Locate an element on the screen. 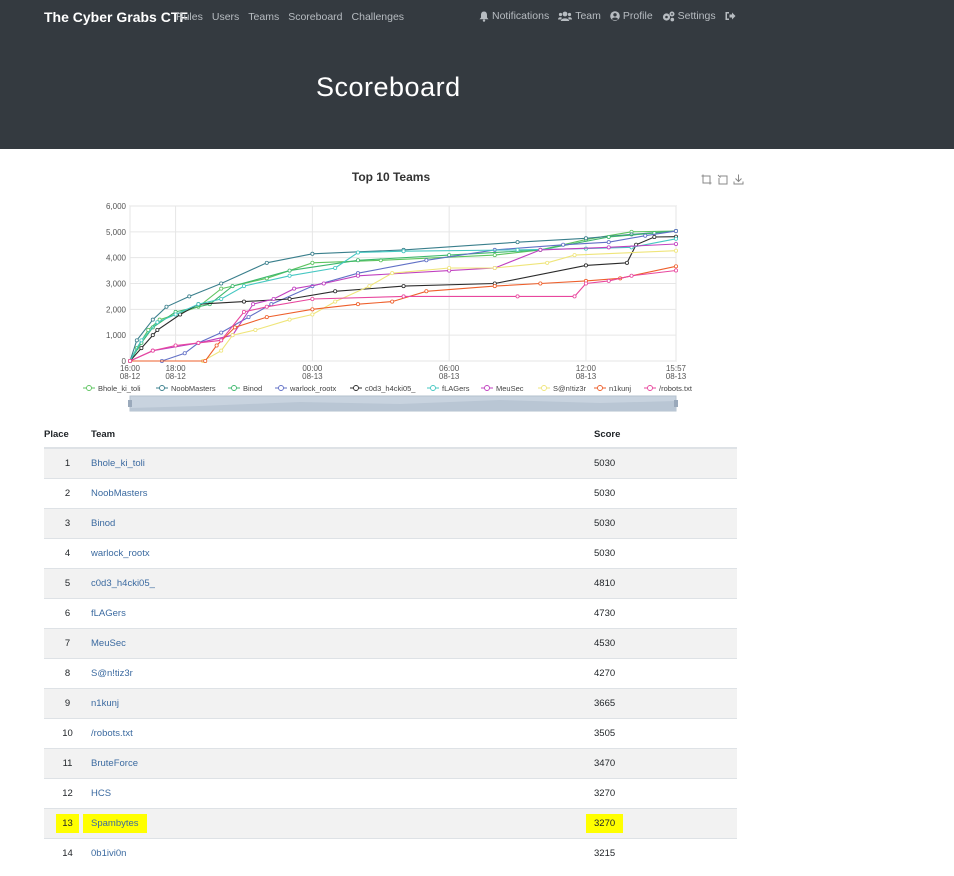 This screenshot has width=954, height=876. team-link: 0b1ivi0n is located at coordinates (108, 853).